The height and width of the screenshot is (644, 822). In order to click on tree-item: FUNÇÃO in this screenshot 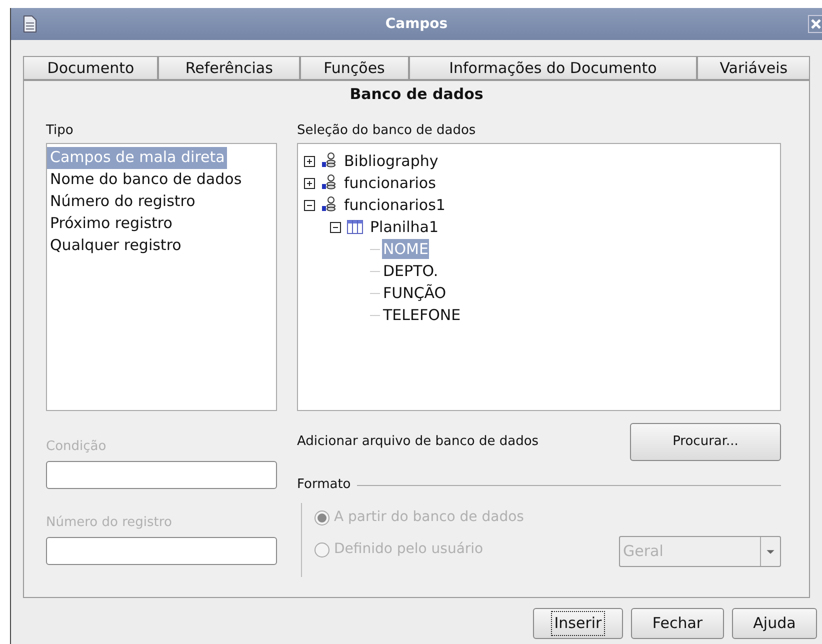, I will do `click(415, 293)`.